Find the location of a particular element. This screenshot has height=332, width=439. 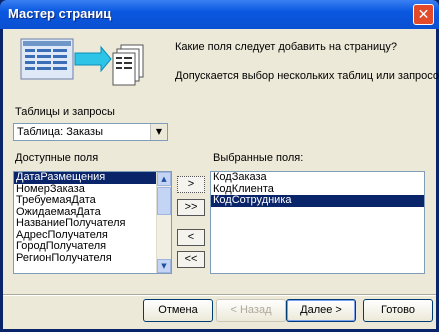

available-field-item: НазваниеПолучателя is located at coordinates (92, 223).